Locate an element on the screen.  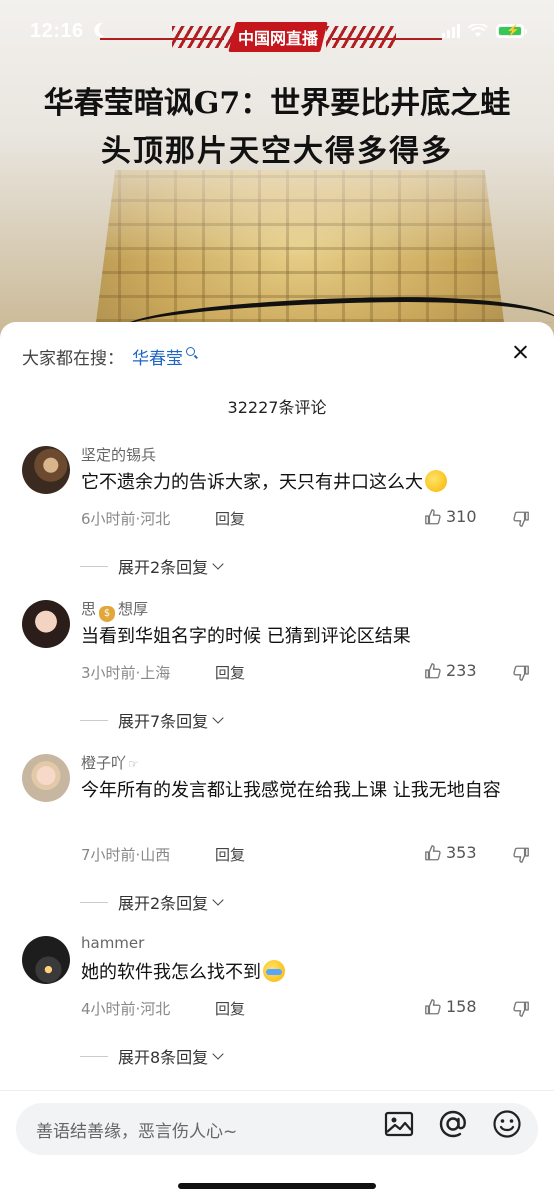
comment-username: 橙子吖 ☞ is located at coordinates (110, 762).